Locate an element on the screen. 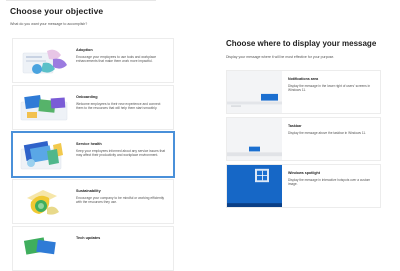  card-title: Sustainability is located at coordinates (88, 191).